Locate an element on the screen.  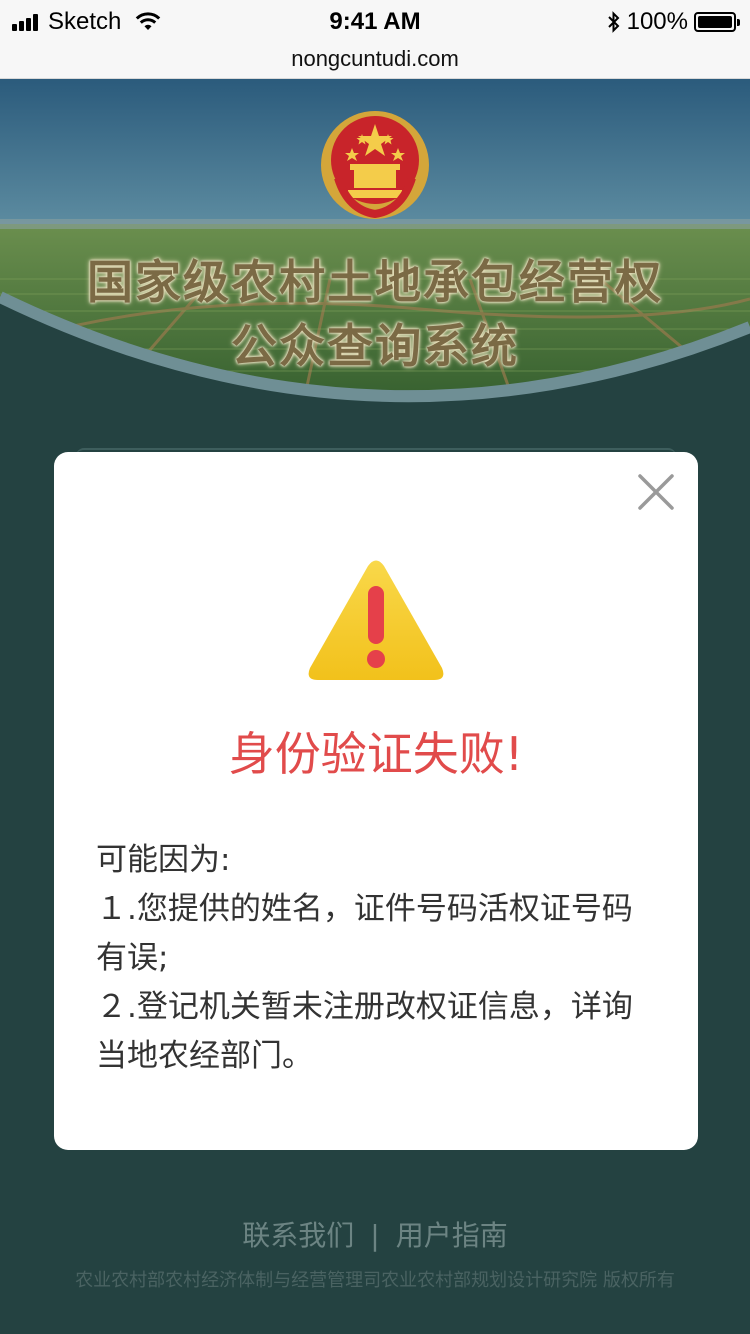
battery-percent: 100% is located at coordinates (657, 21).